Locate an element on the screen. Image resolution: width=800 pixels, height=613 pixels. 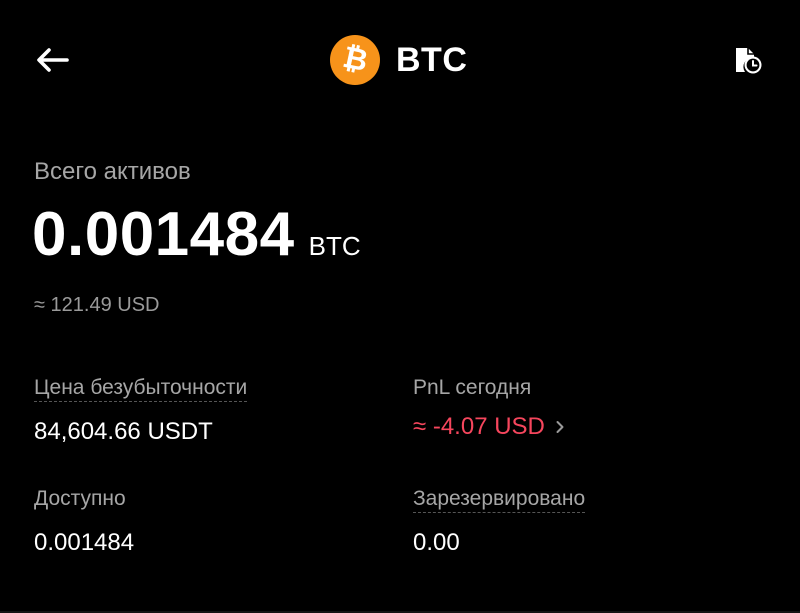
total-assets-unit: BTC is located at coordinates (334, 246).